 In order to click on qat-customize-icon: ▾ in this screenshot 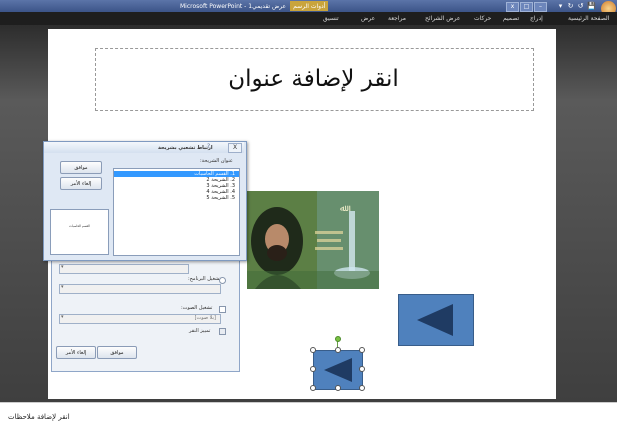, I will do `click(560, 6)`.